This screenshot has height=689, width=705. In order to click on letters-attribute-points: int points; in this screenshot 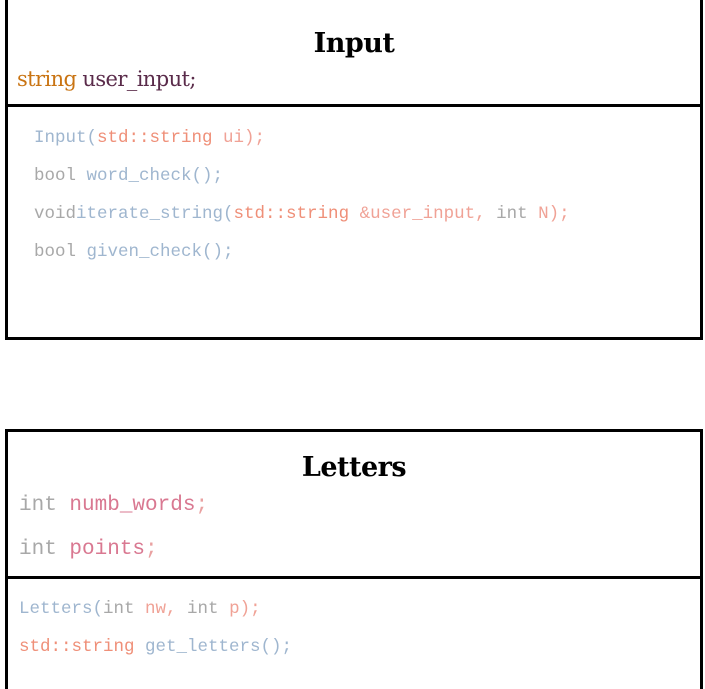, I will do `click(88, 549)`.